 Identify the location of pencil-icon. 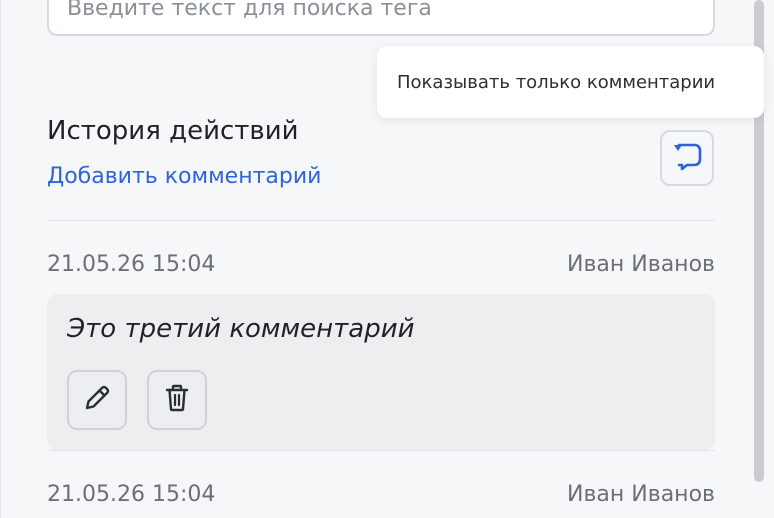
(97, 400).